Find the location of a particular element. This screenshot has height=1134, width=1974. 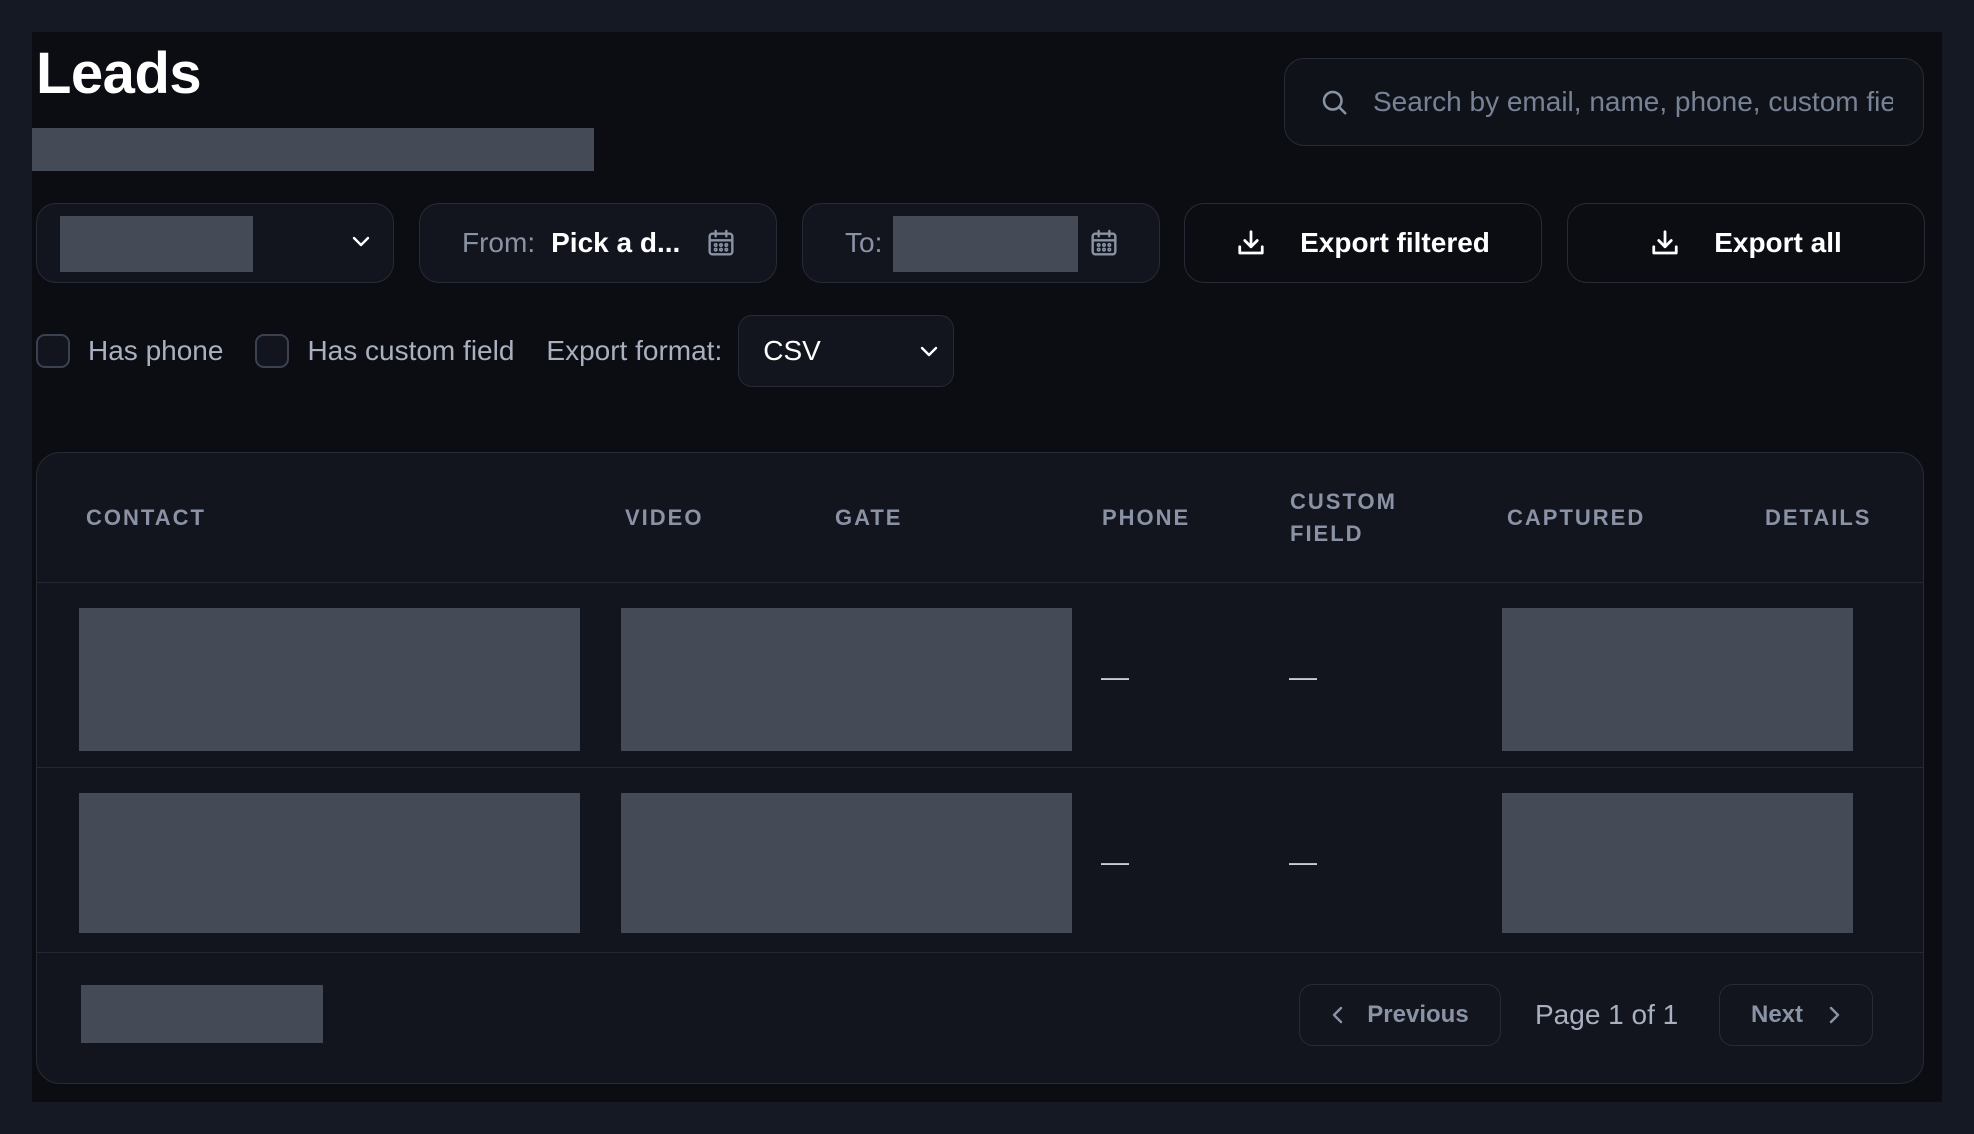

column-header-details: DETAILS is located at coordinates (1818, 518).